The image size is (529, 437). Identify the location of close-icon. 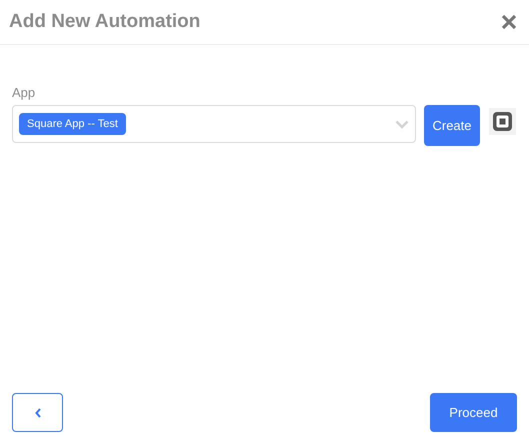
(509, 22).